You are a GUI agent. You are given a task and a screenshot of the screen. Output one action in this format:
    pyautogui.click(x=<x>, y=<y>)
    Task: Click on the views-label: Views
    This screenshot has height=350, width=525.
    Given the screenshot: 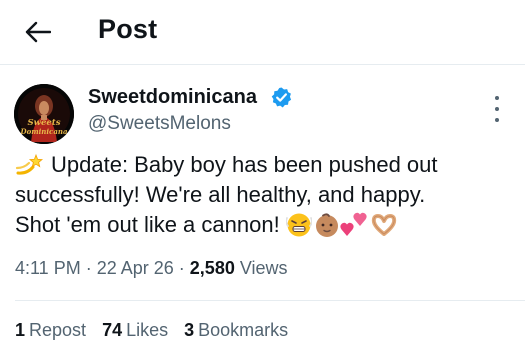 What is the action you would take?
    pyautogui.click(x=263, y=268)
    